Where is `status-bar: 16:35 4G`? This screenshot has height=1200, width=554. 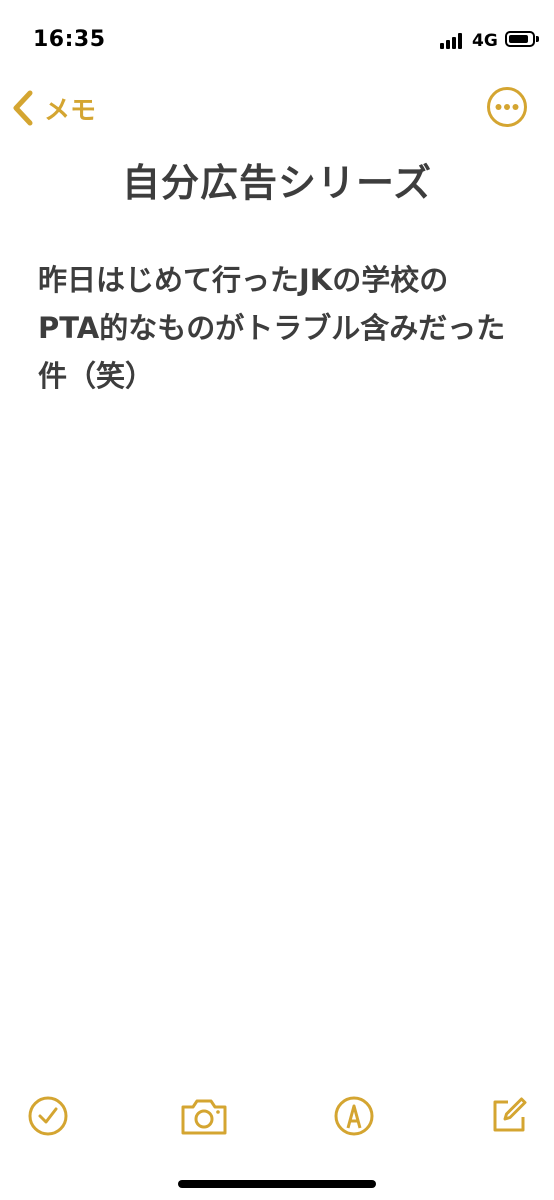
status-bar: 16:35 4G is located at coordinates (277, 40).